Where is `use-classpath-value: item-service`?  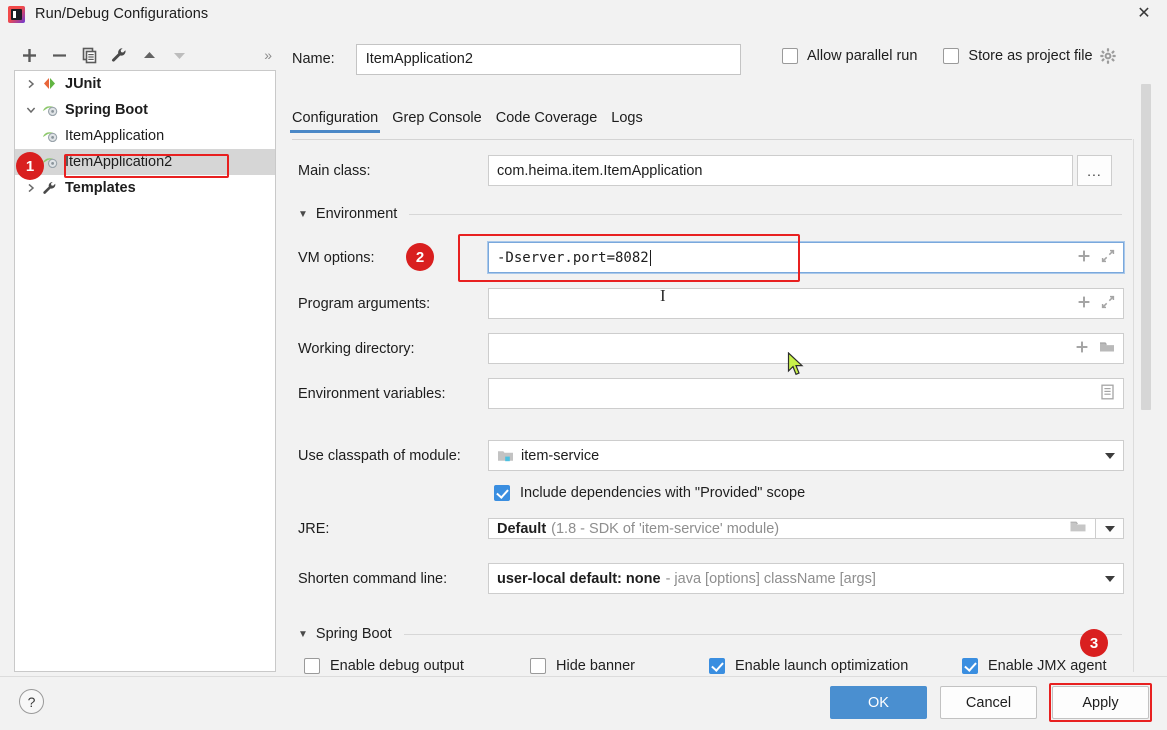 use-classpath-value: item-service is located at coordinates (560, 455).